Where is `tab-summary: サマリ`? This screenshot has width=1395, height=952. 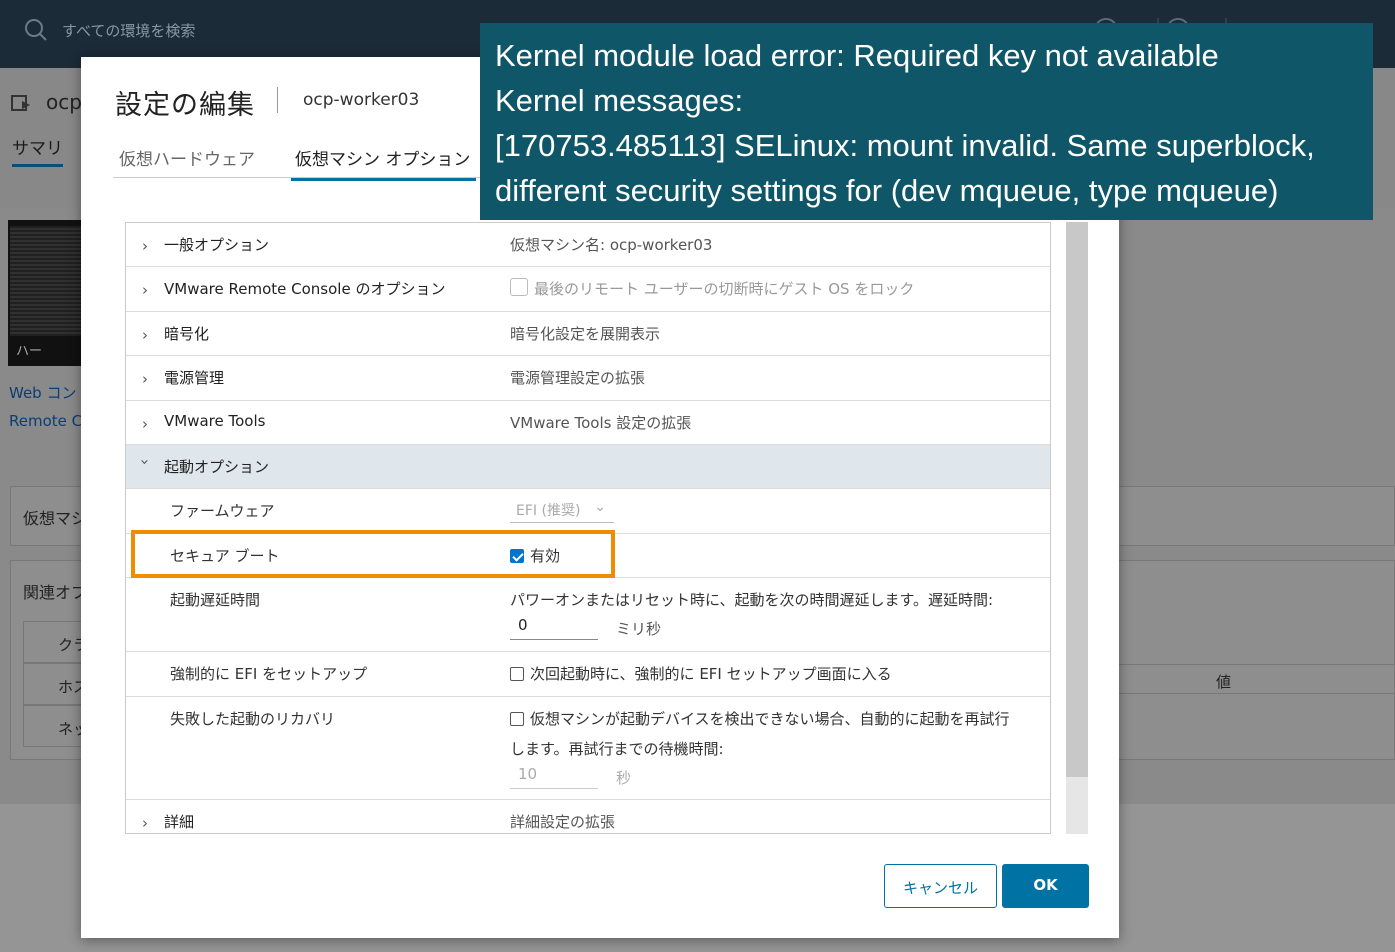 tab-summary: サマリ is located at coordinates (37, 150).